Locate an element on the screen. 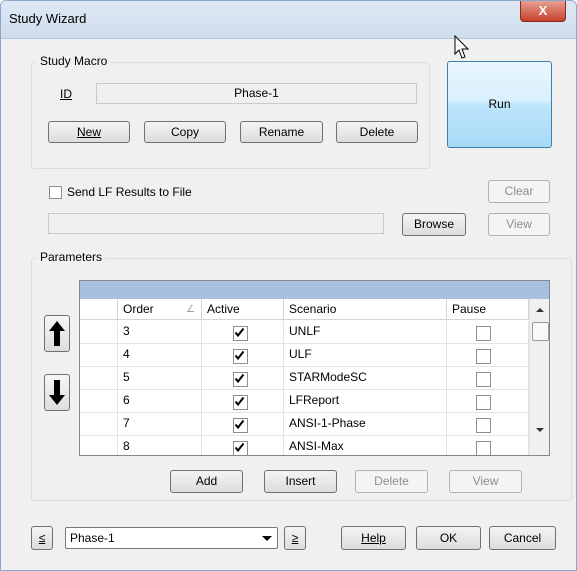  move-down-button is located at coordinates (57, 392).